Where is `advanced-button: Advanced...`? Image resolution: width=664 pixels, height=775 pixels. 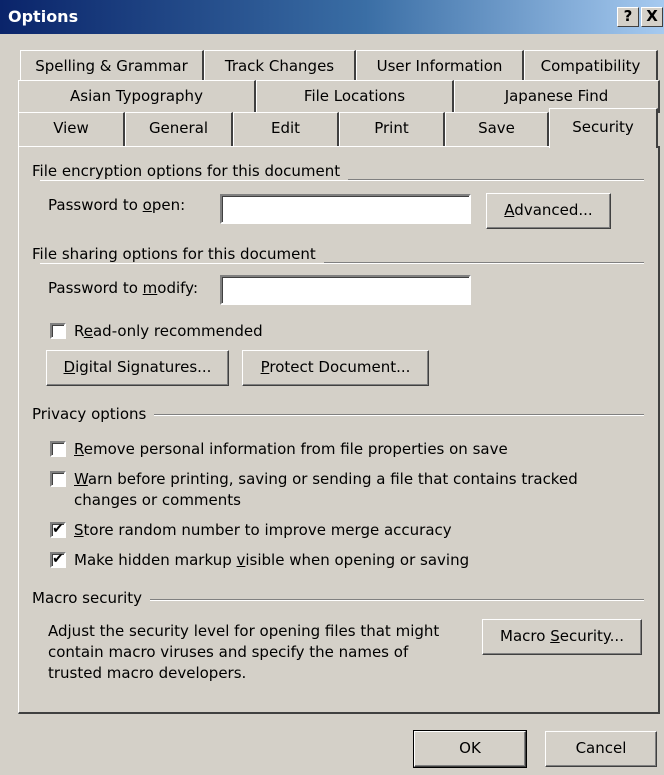 advanced-button: Advanced... is located at coordinates (548, 211).